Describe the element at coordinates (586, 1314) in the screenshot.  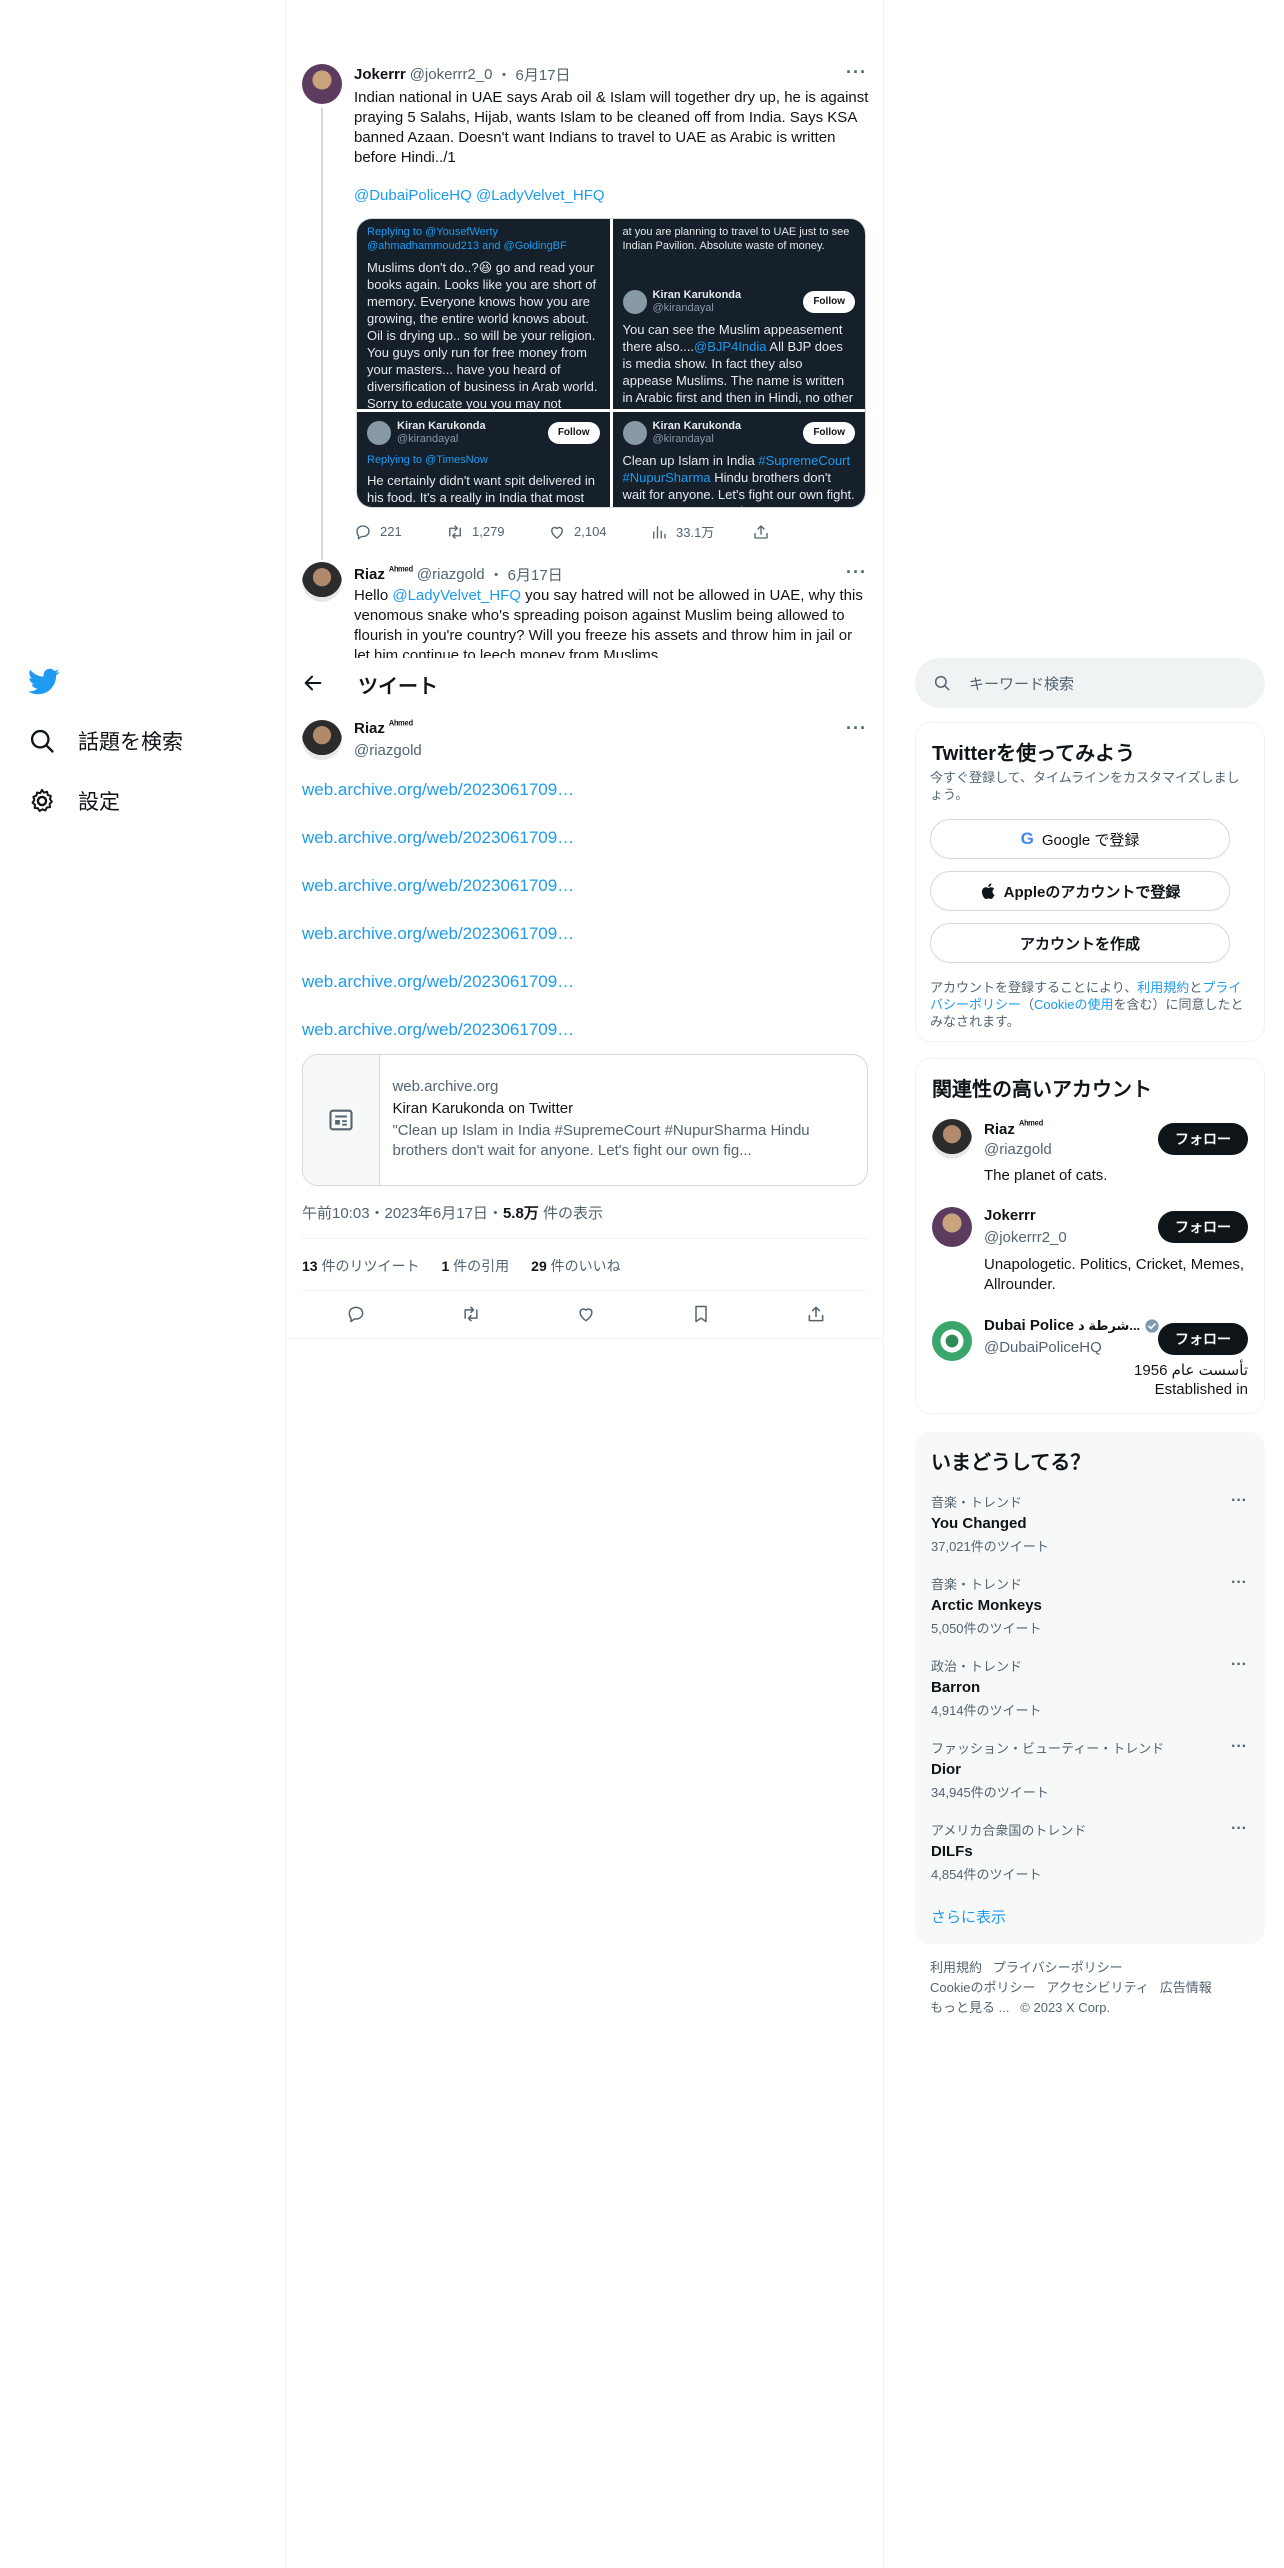
I see `heart-icon` at that location.